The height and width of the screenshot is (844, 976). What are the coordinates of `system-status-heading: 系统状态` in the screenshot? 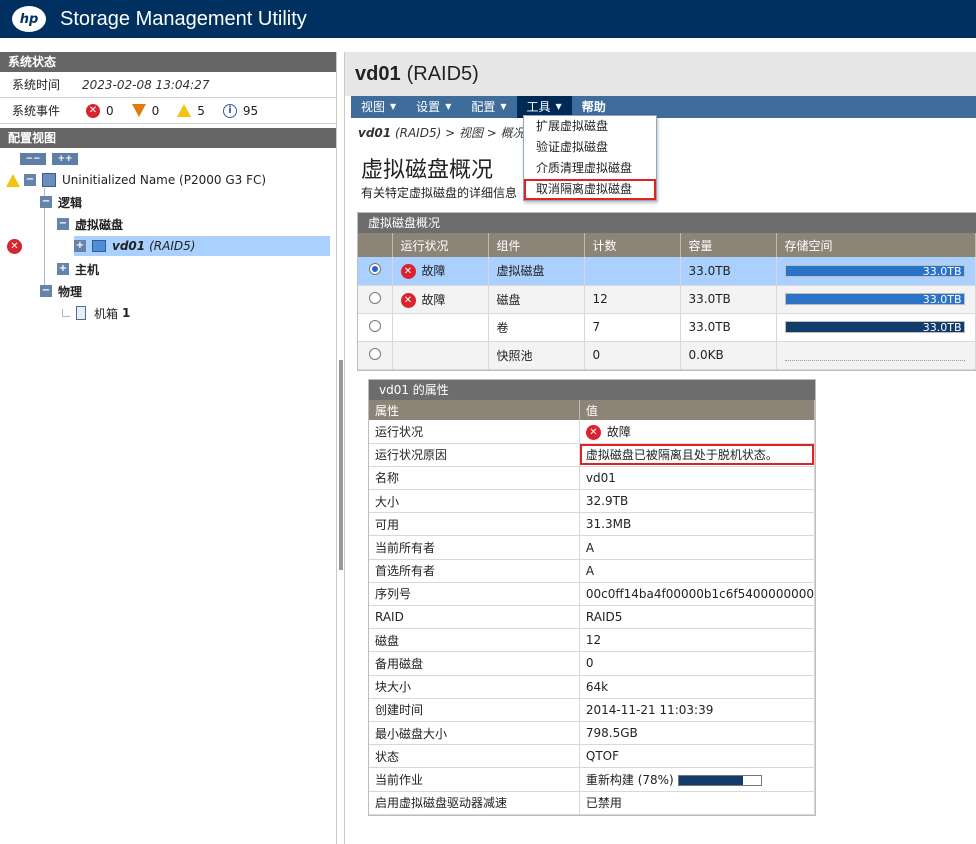 It's located at (168, 62).